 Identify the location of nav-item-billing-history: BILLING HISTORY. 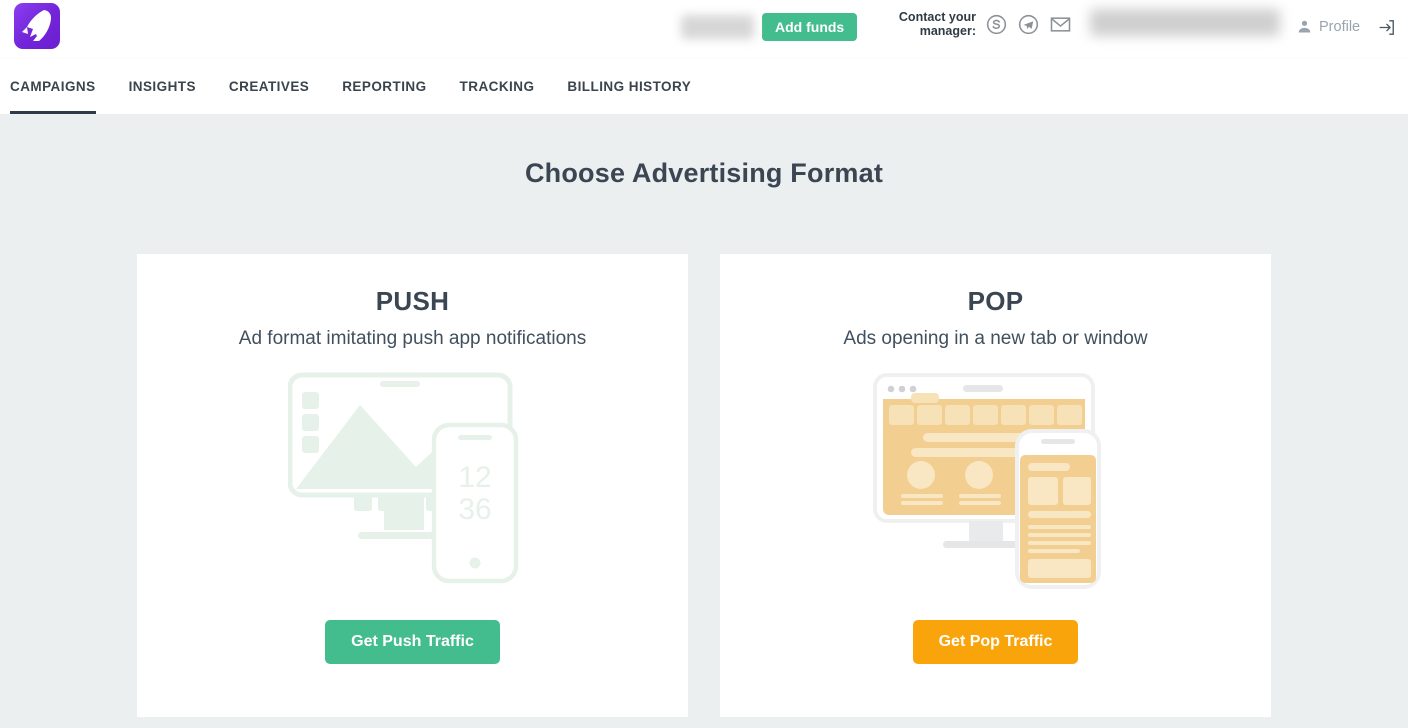
(645, 86).